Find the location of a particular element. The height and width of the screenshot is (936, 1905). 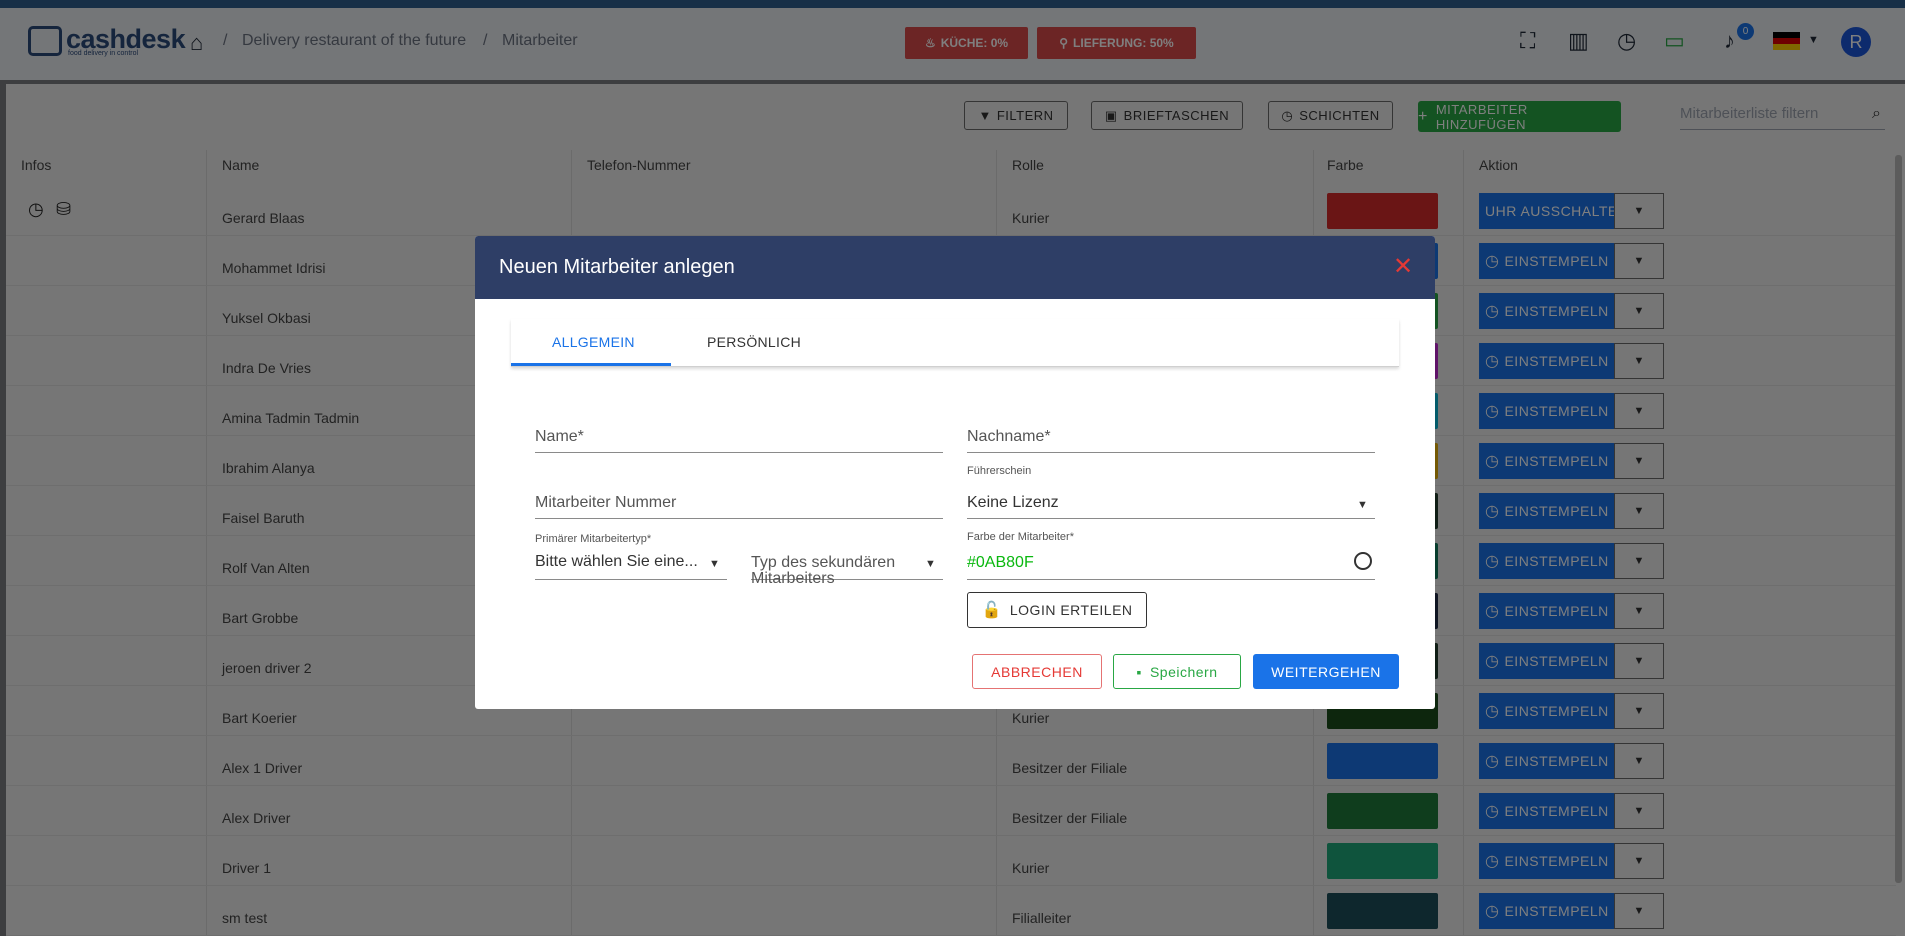

secondary-type-label: Typ des sekundären Mitarbeiters is located at coordinates (823, 570).